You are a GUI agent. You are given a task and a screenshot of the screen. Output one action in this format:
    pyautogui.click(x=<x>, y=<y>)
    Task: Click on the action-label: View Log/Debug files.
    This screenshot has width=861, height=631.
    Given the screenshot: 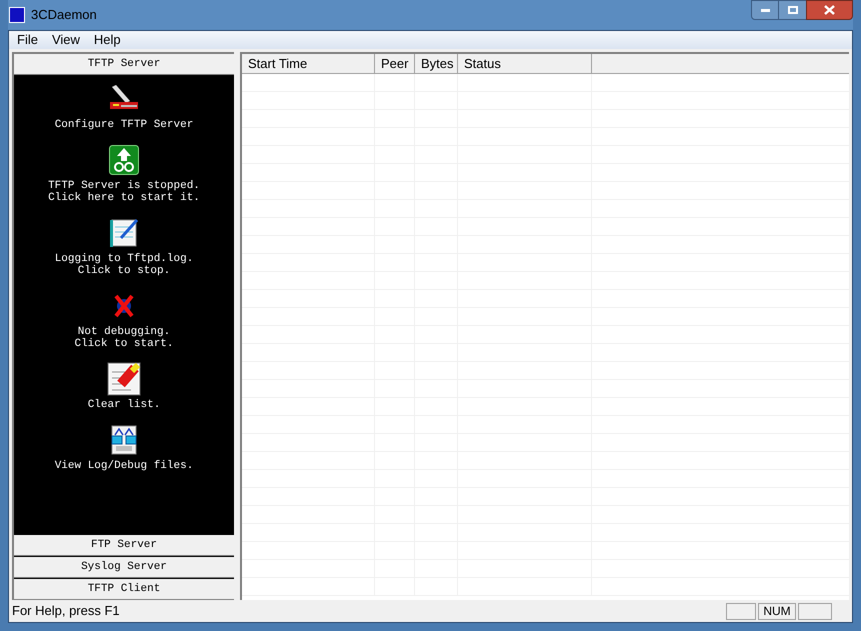 What is the action you would take?
    pyautogui.click(x=124, y=466)
    